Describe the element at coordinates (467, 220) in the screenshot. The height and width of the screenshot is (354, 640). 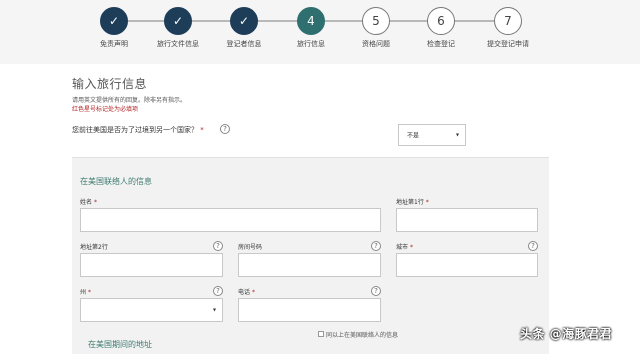
I see `address1-input` at that location.